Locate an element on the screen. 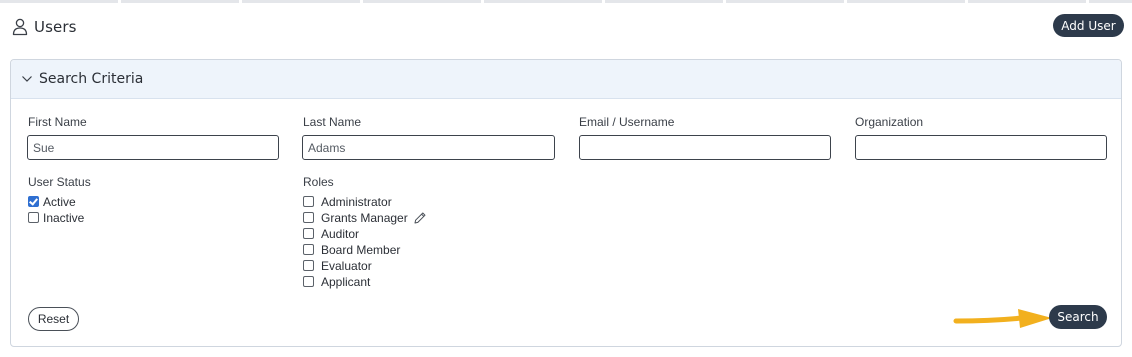 This screenshot has width=1132, height=357. role-label: Grants Manager is located at coordinates (364, 217).